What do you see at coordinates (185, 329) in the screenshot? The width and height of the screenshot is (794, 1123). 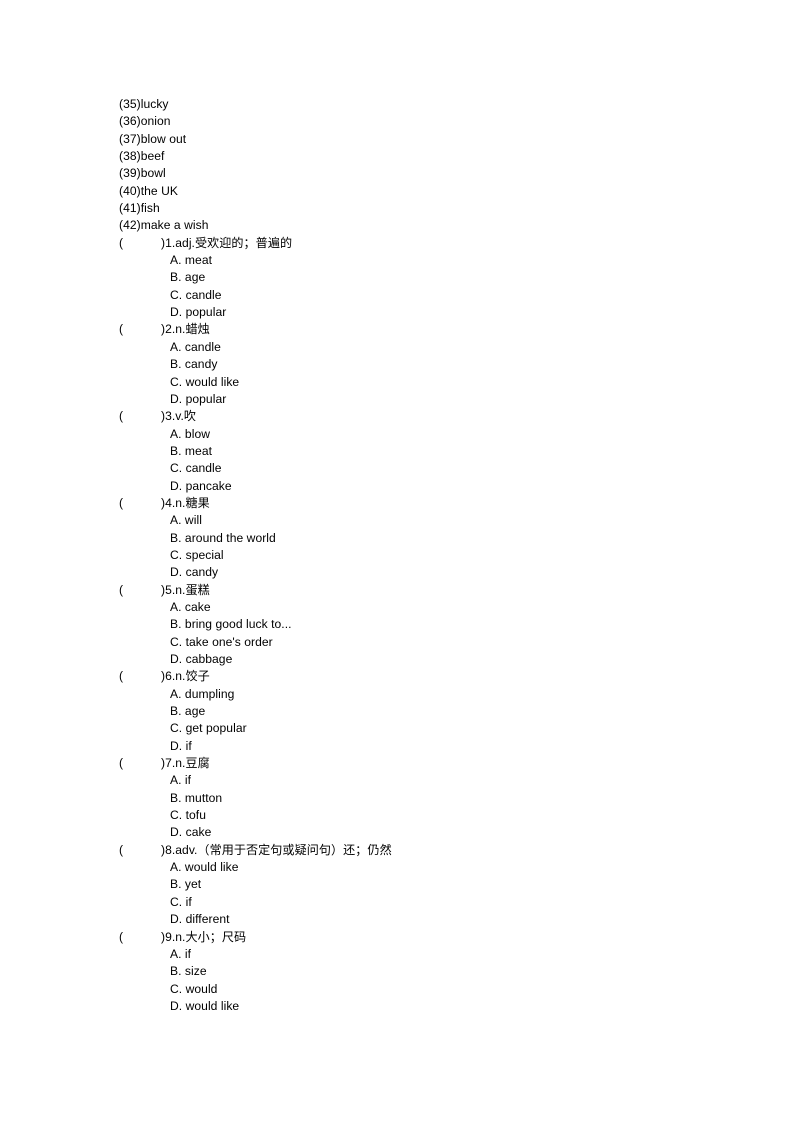 I see `question-stem-text: )2.n.蜡烛` at bounding box center [185, 329].